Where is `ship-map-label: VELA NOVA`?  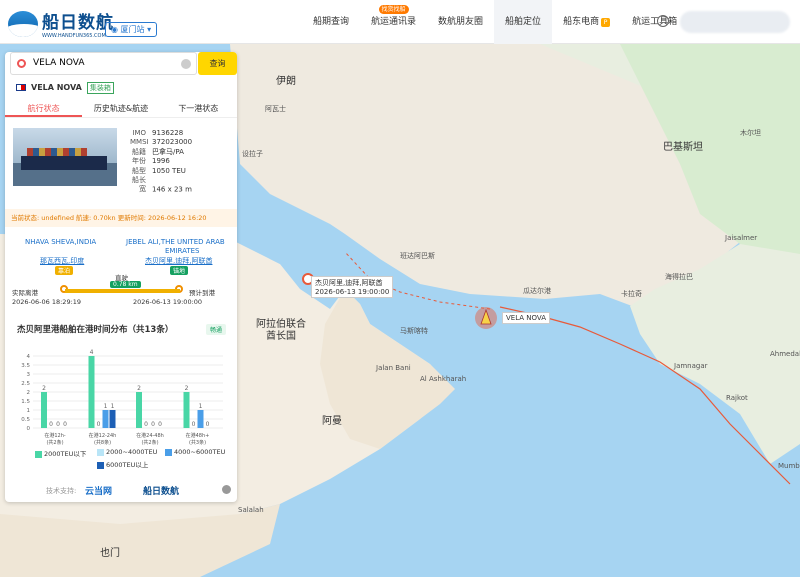 ship-map-label: VELA NOVA is located at coordinates (526, 318).